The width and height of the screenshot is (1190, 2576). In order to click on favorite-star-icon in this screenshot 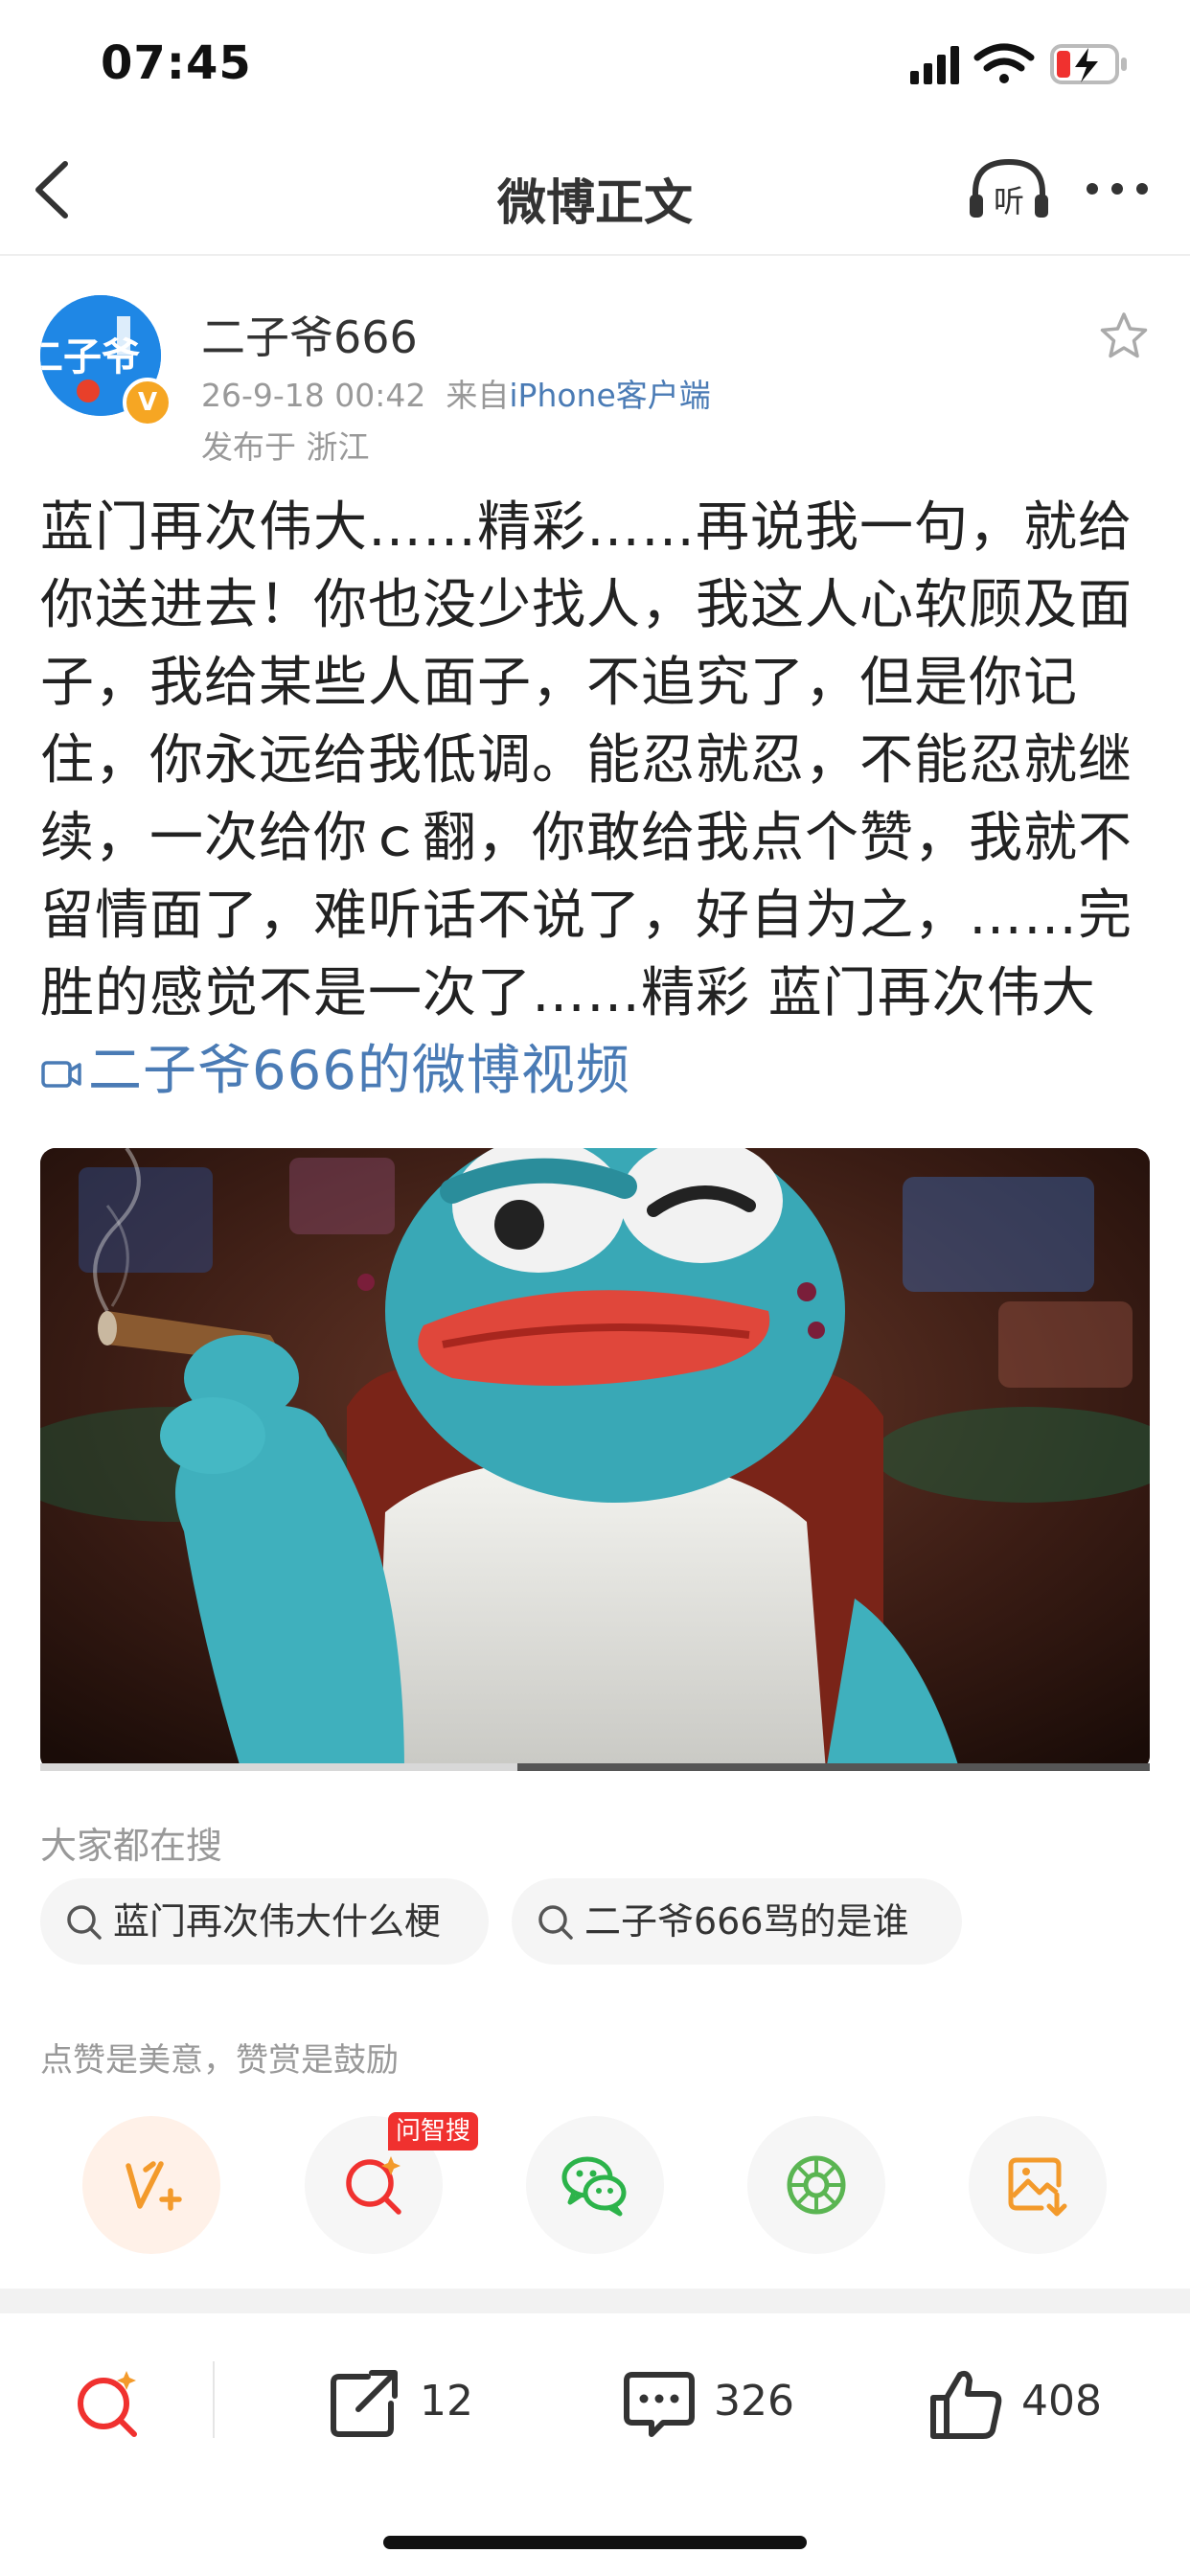, I will do `click(1124, 336)`.